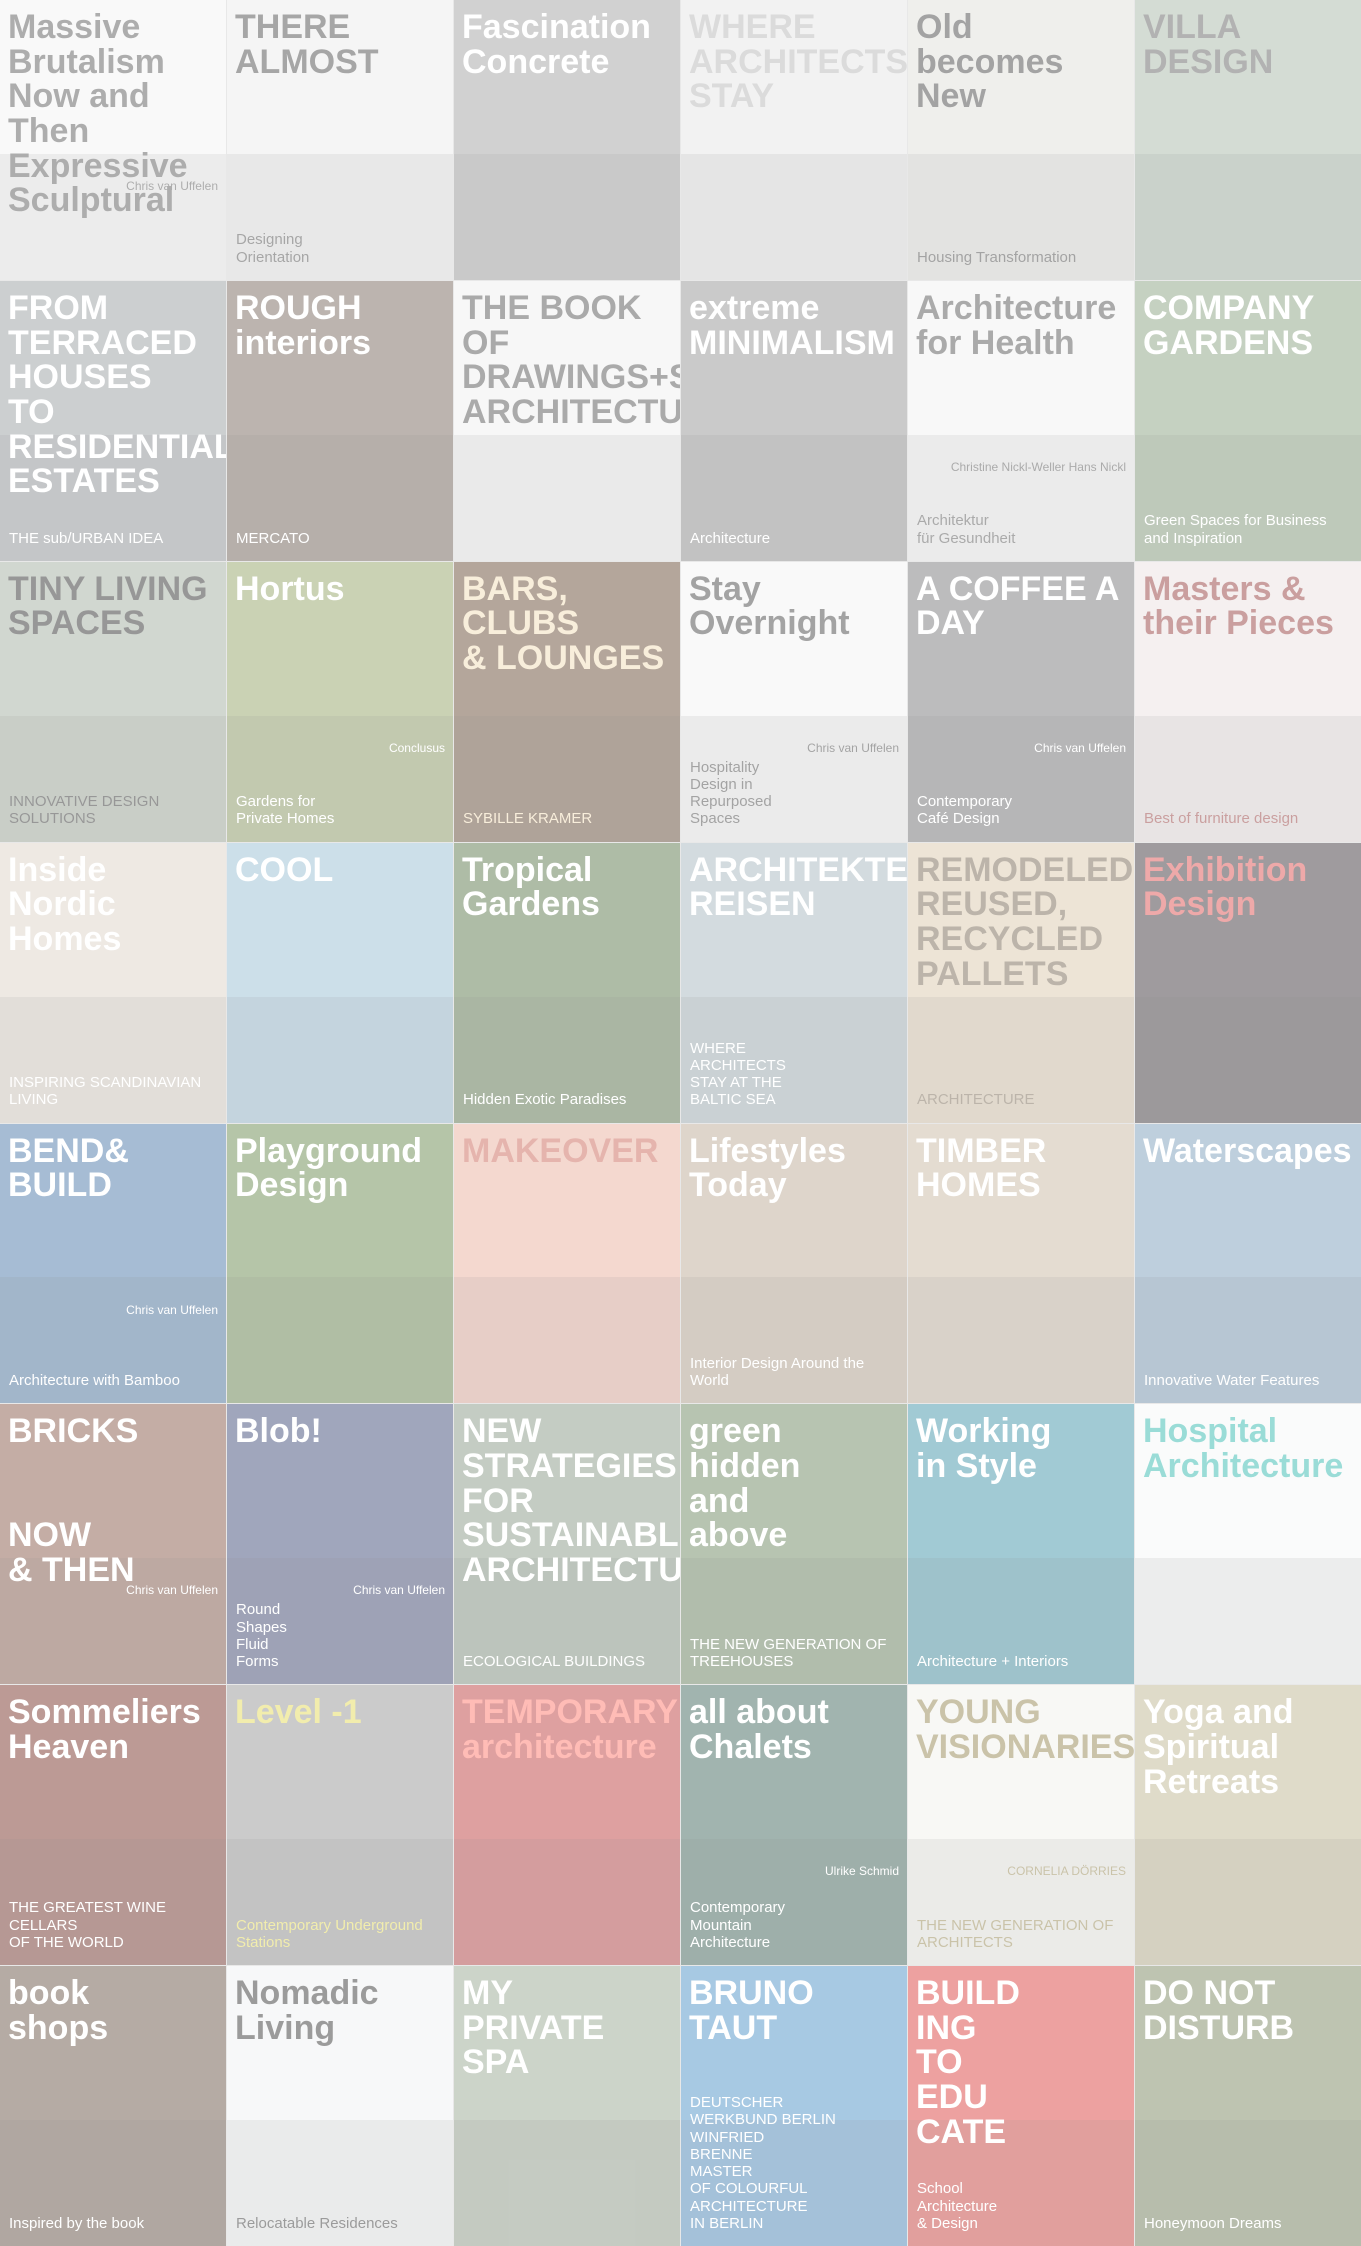 The height and width of the screenshot is (2246, 1361). I want to click on cover-title: BRUNO TAUT, so click(751, 2010).